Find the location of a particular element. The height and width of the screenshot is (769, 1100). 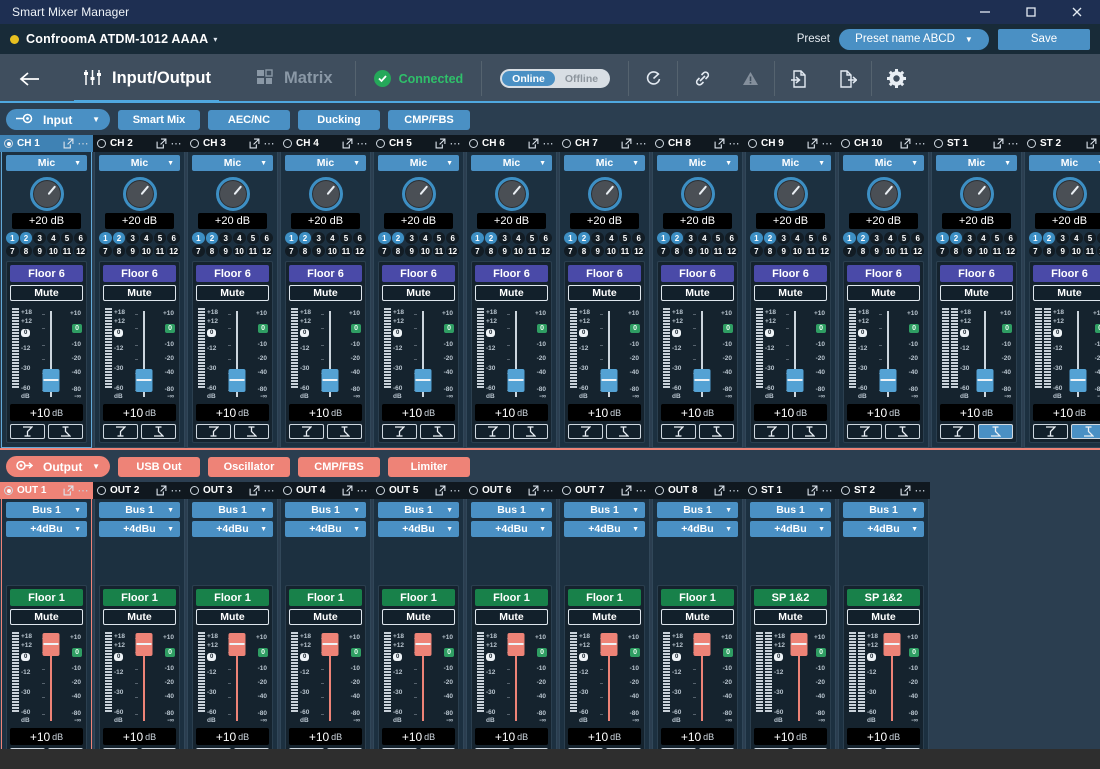

channel-header: CH 9 ⋯ is located at coordinates (790, 143).